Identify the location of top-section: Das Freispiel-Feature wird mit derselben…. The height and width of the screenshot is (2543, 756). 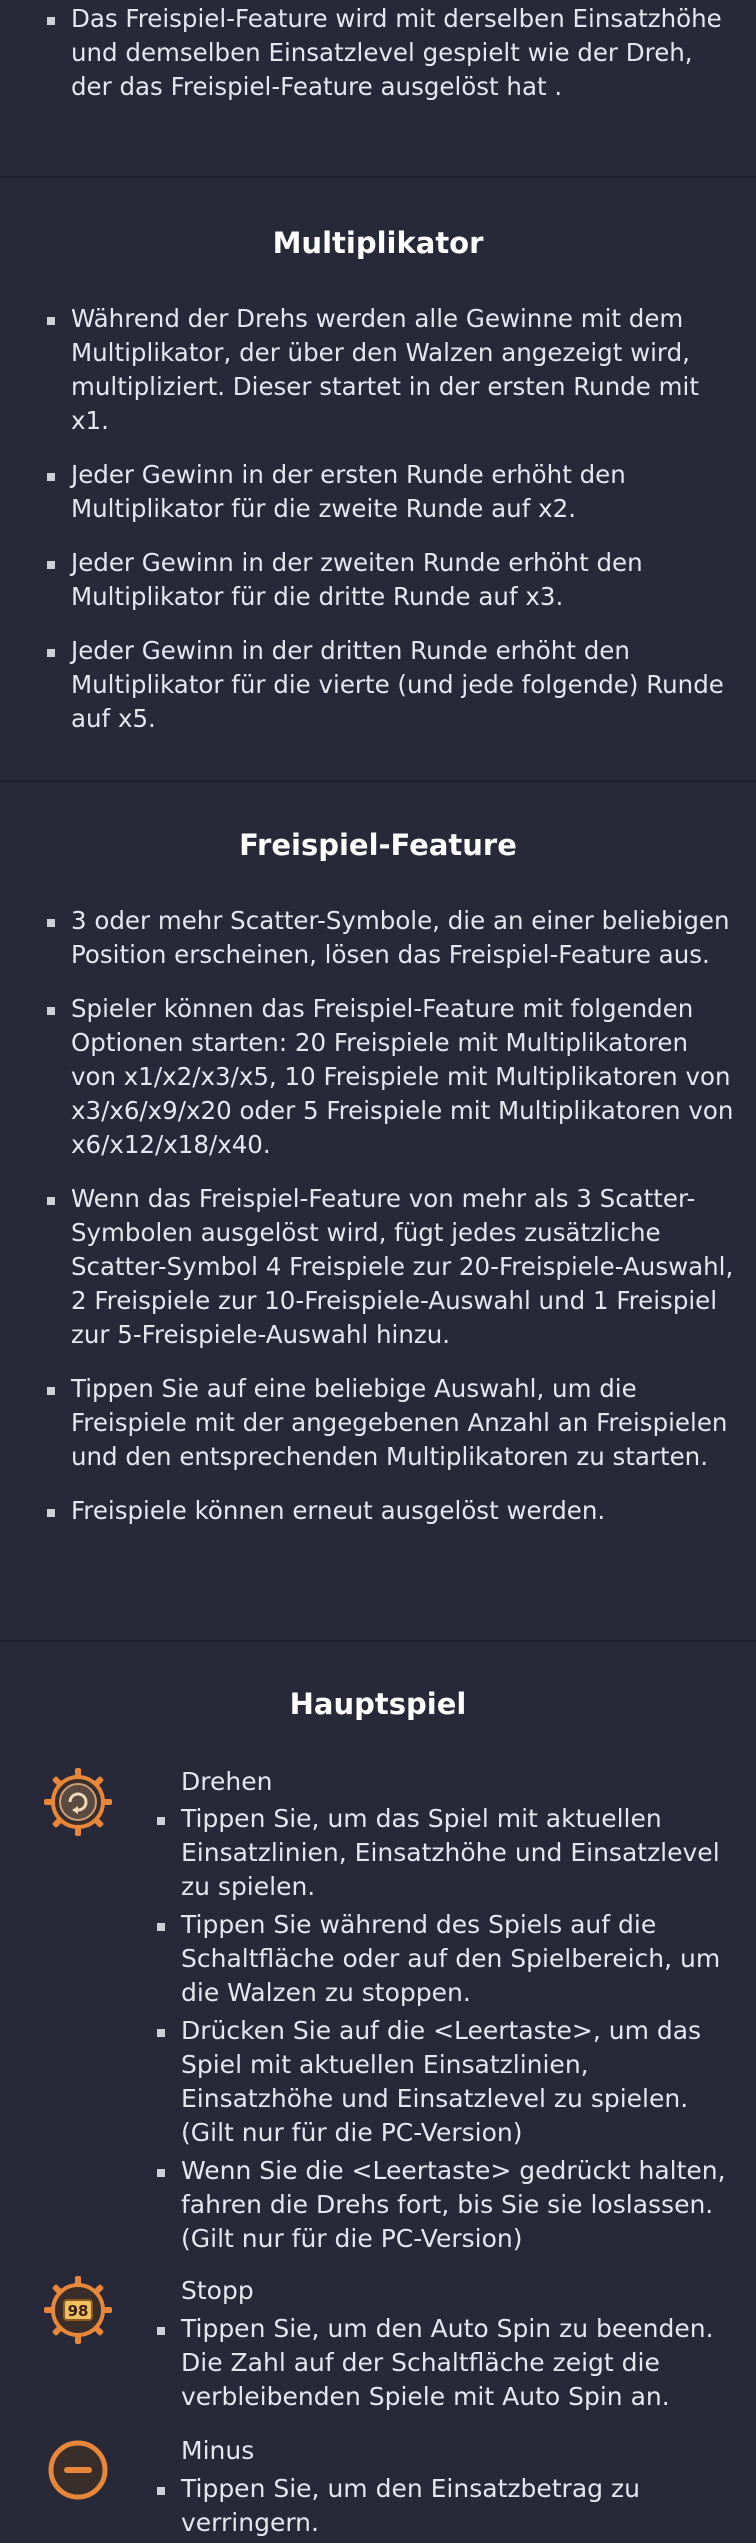
(378, 88).